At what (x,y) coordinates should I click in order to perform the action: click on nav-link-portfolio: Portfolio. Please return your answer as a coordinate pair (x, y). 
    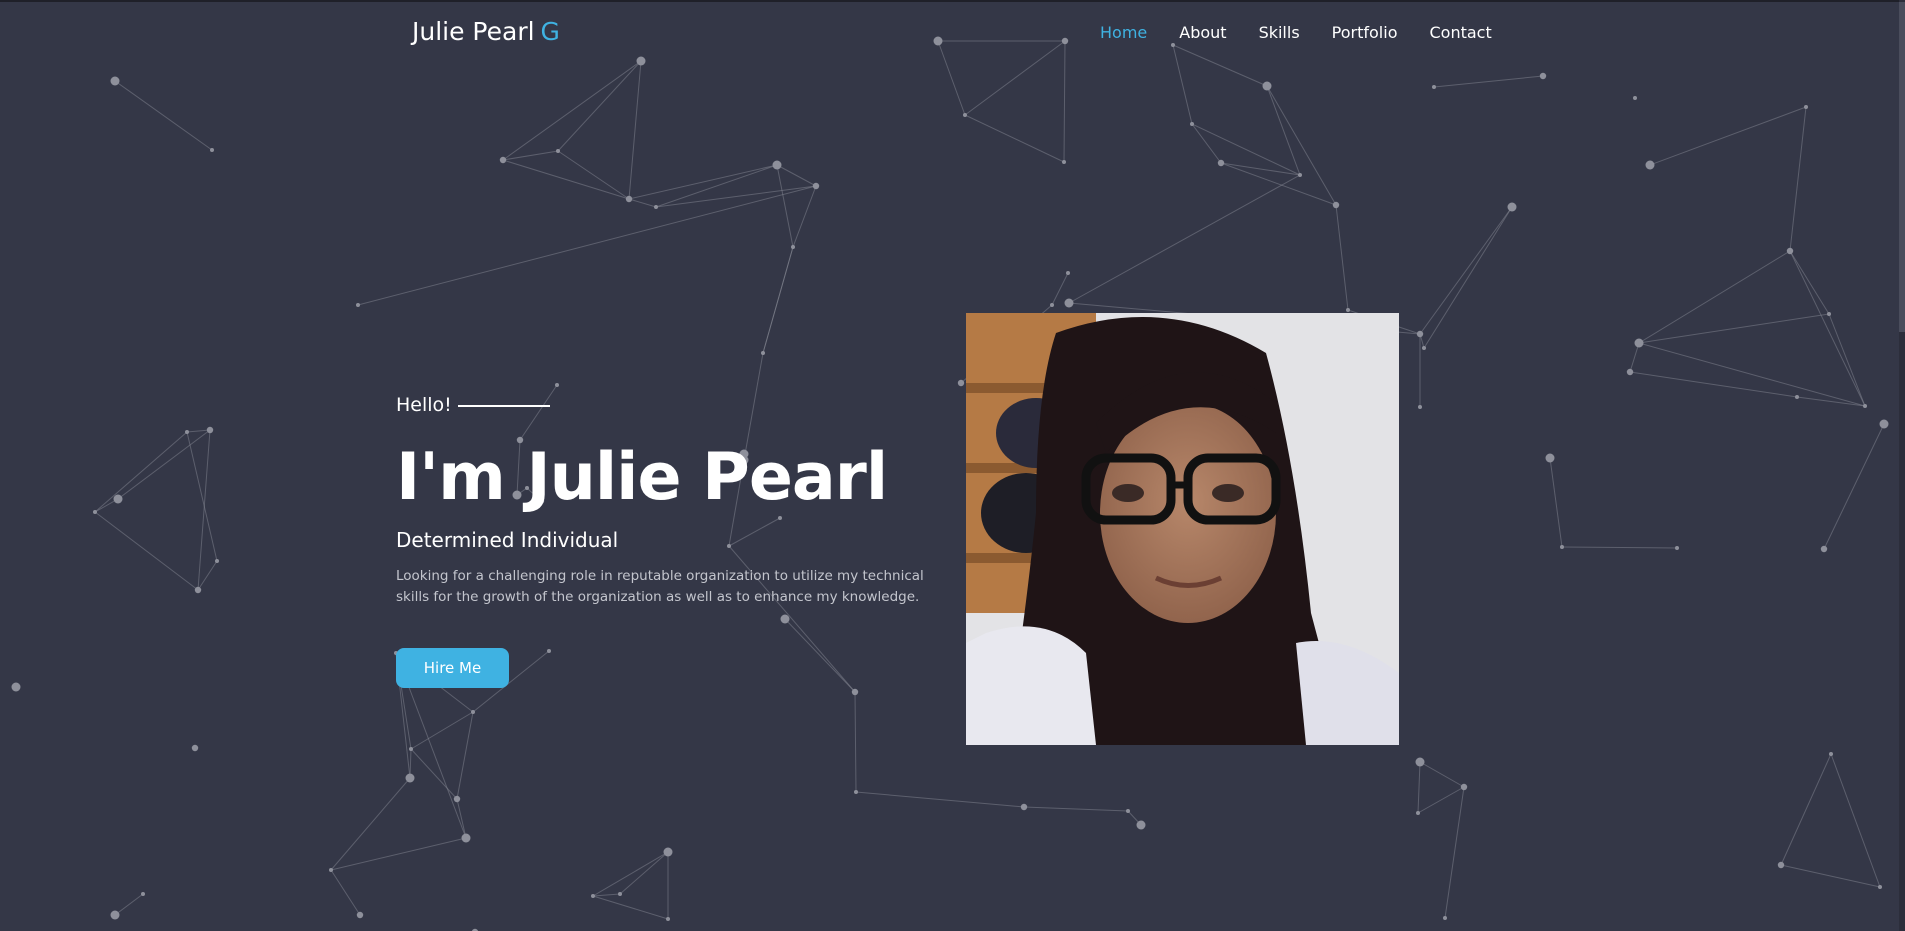
    Looking at the image, I should click on (1365, 32).